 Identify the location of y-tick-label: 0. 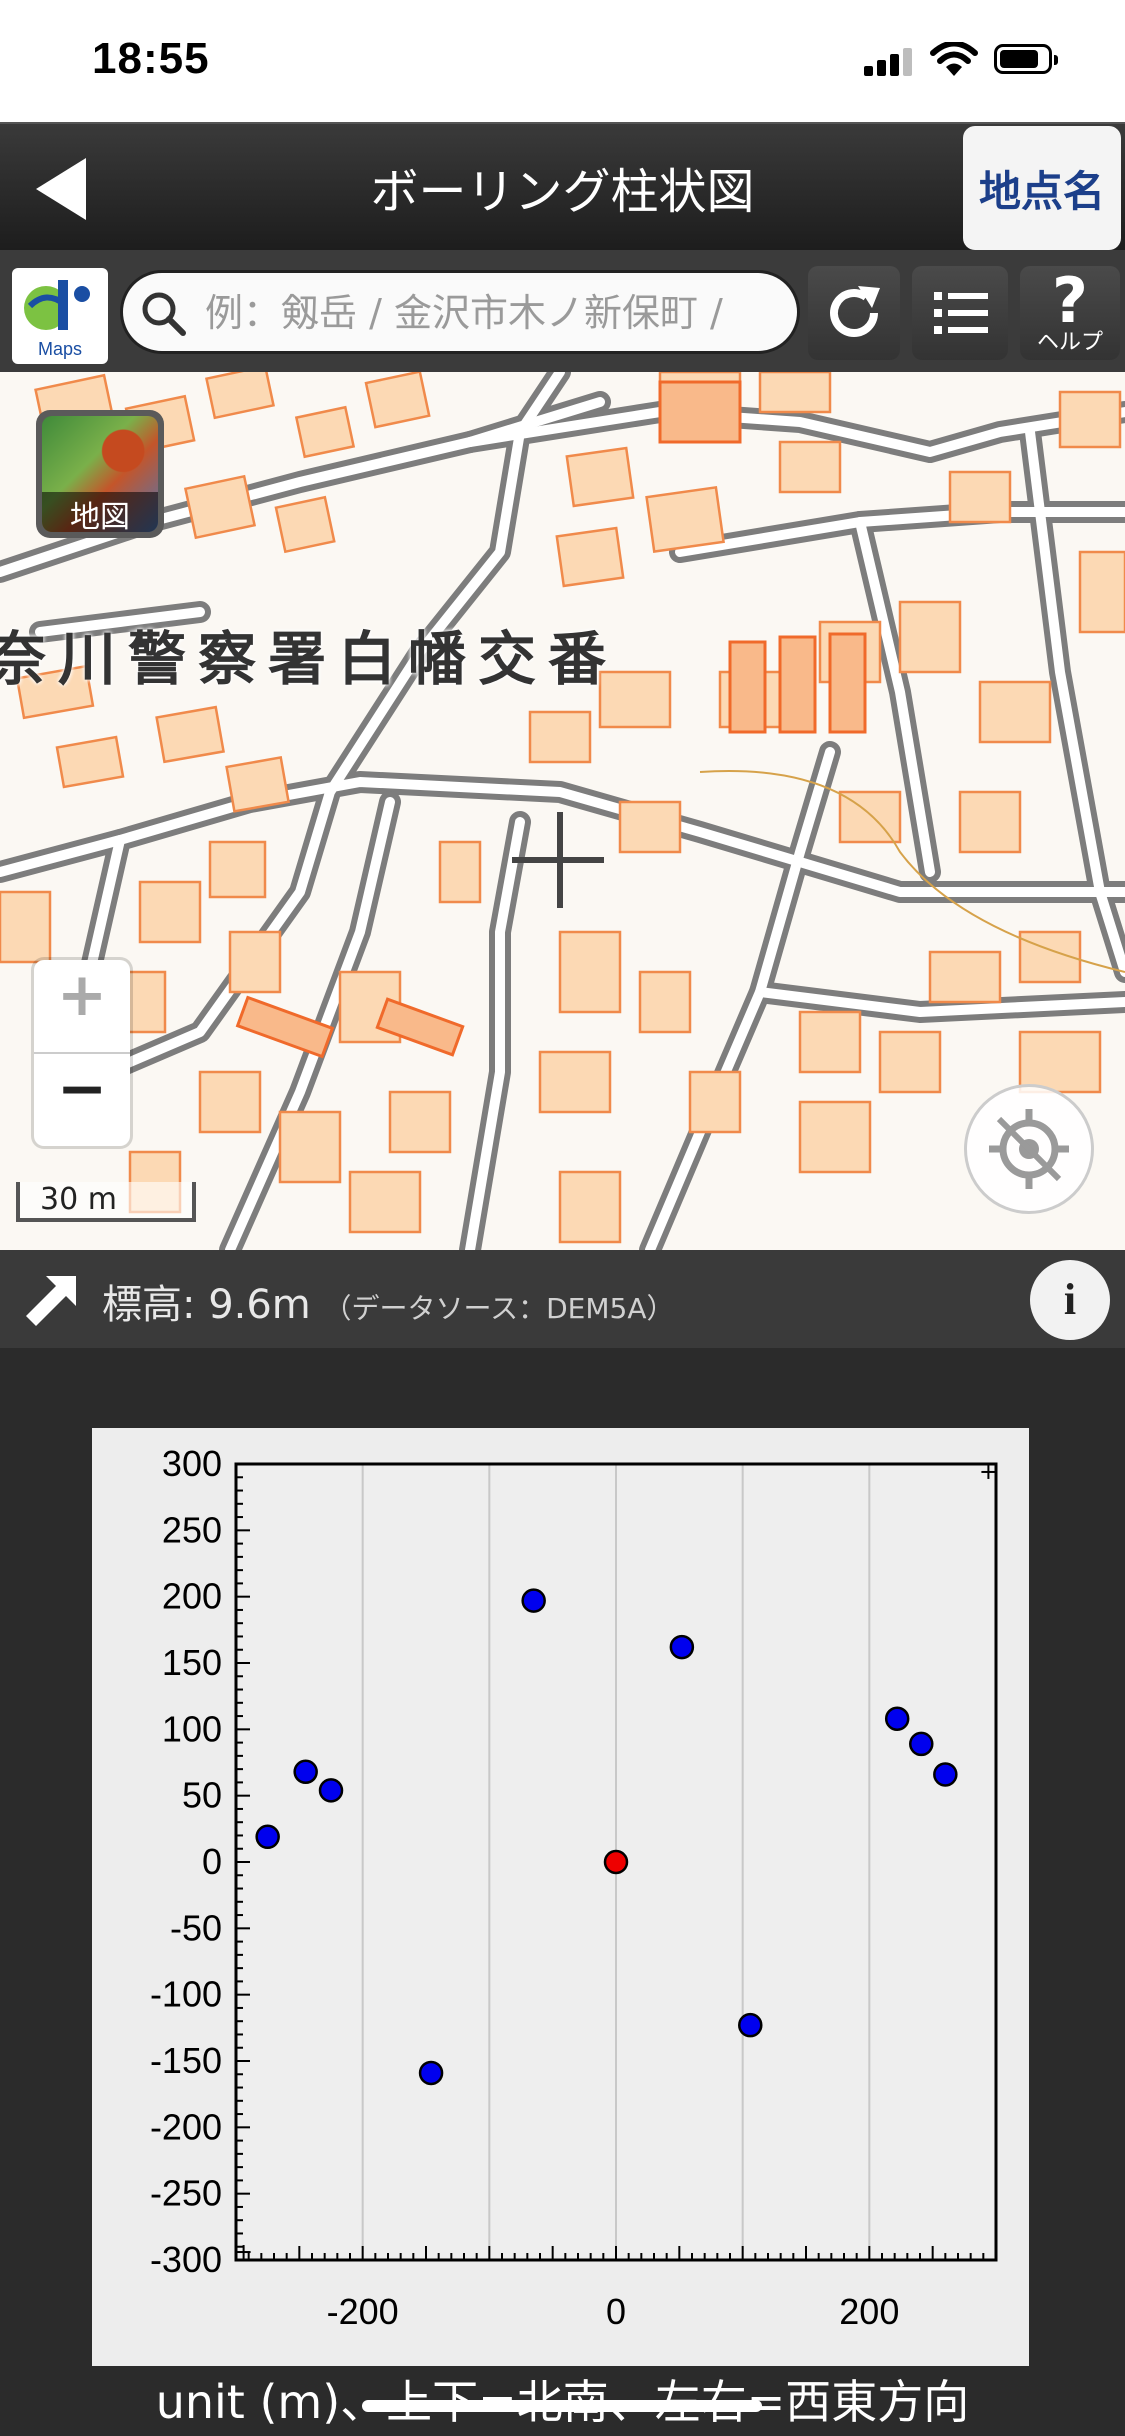
(212, 1861).